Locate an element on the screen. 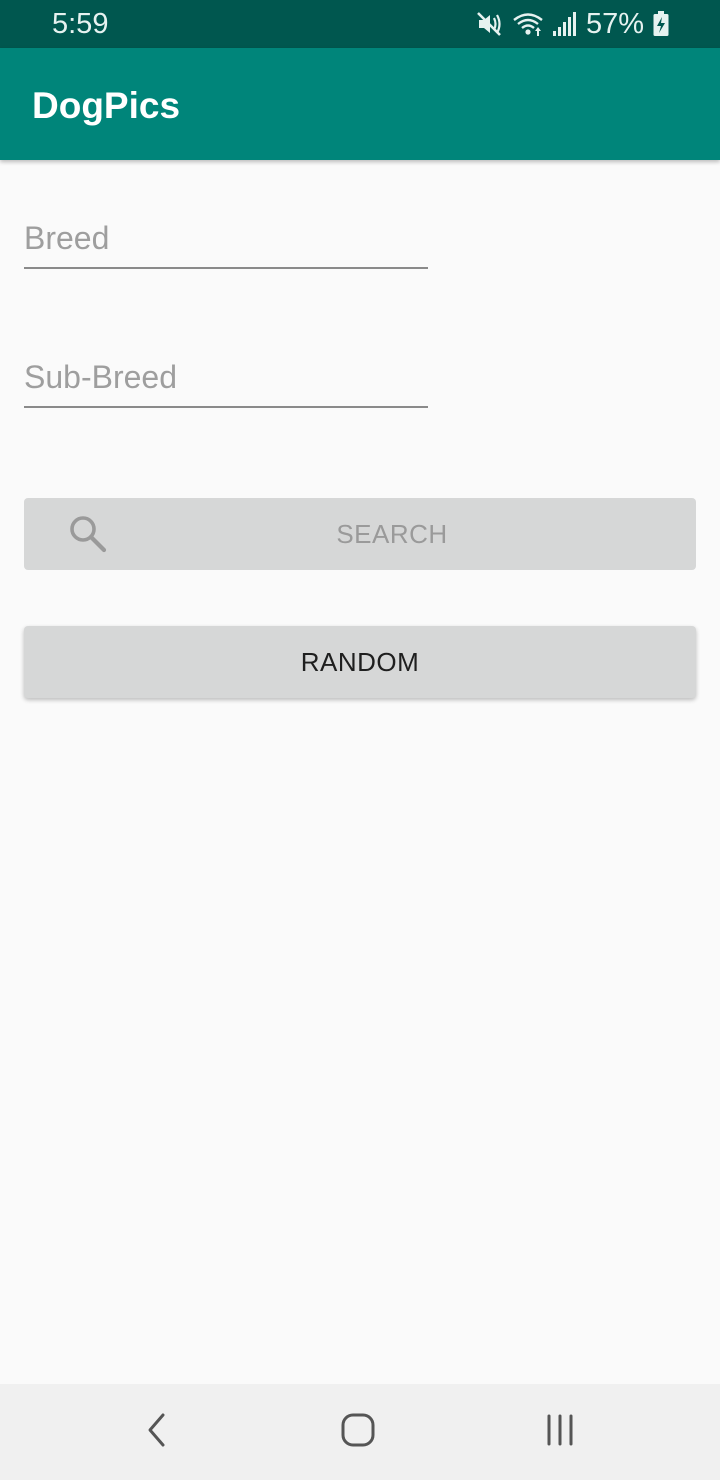 The height and width of the screenshot is (1480, 720). home-button is located at coordinates (358, 1432).